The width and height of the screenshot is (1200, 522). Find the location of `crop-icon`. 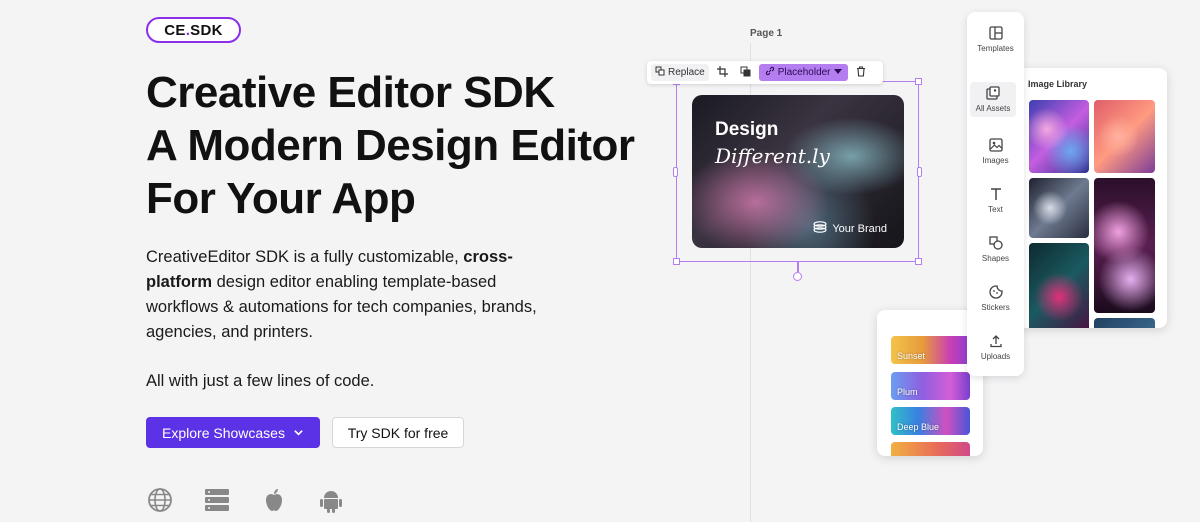

crop-icon is located at coordinates (722, 72).